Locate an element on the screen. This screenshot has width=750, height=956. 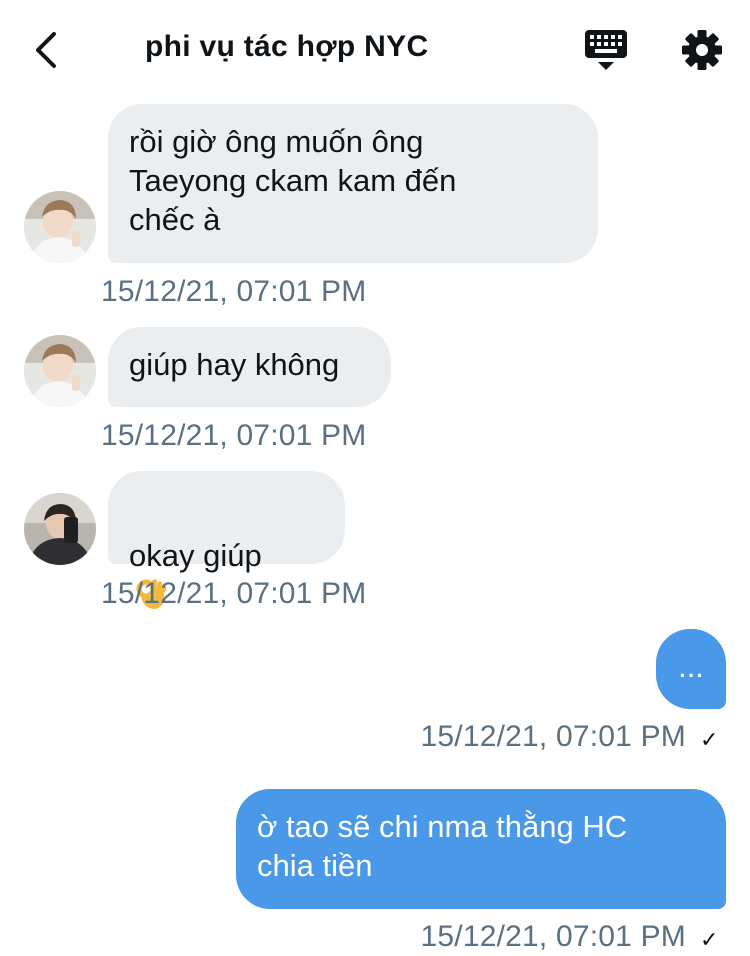
back-button is located at coordinates (48, 50).